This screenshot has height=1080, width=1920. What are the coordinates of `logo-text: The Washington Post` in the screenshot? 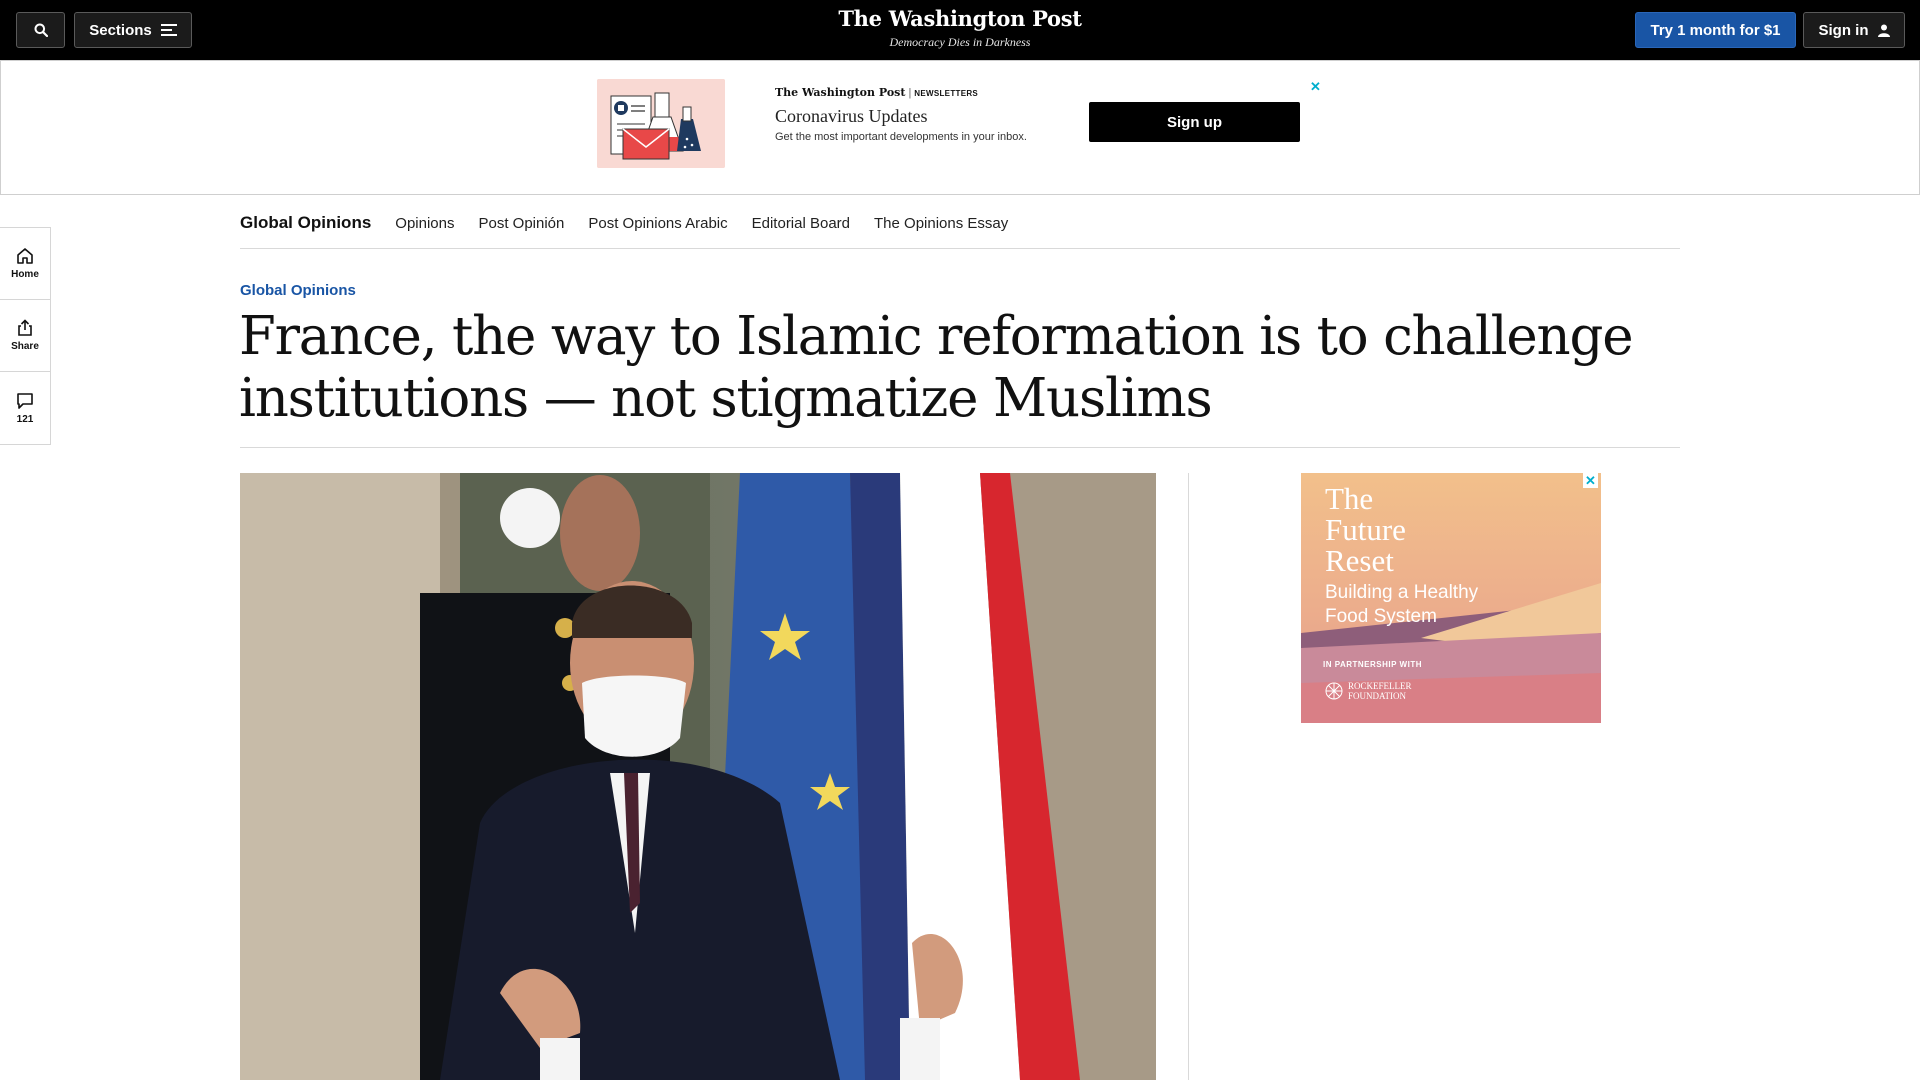 It's located at (960, 18).